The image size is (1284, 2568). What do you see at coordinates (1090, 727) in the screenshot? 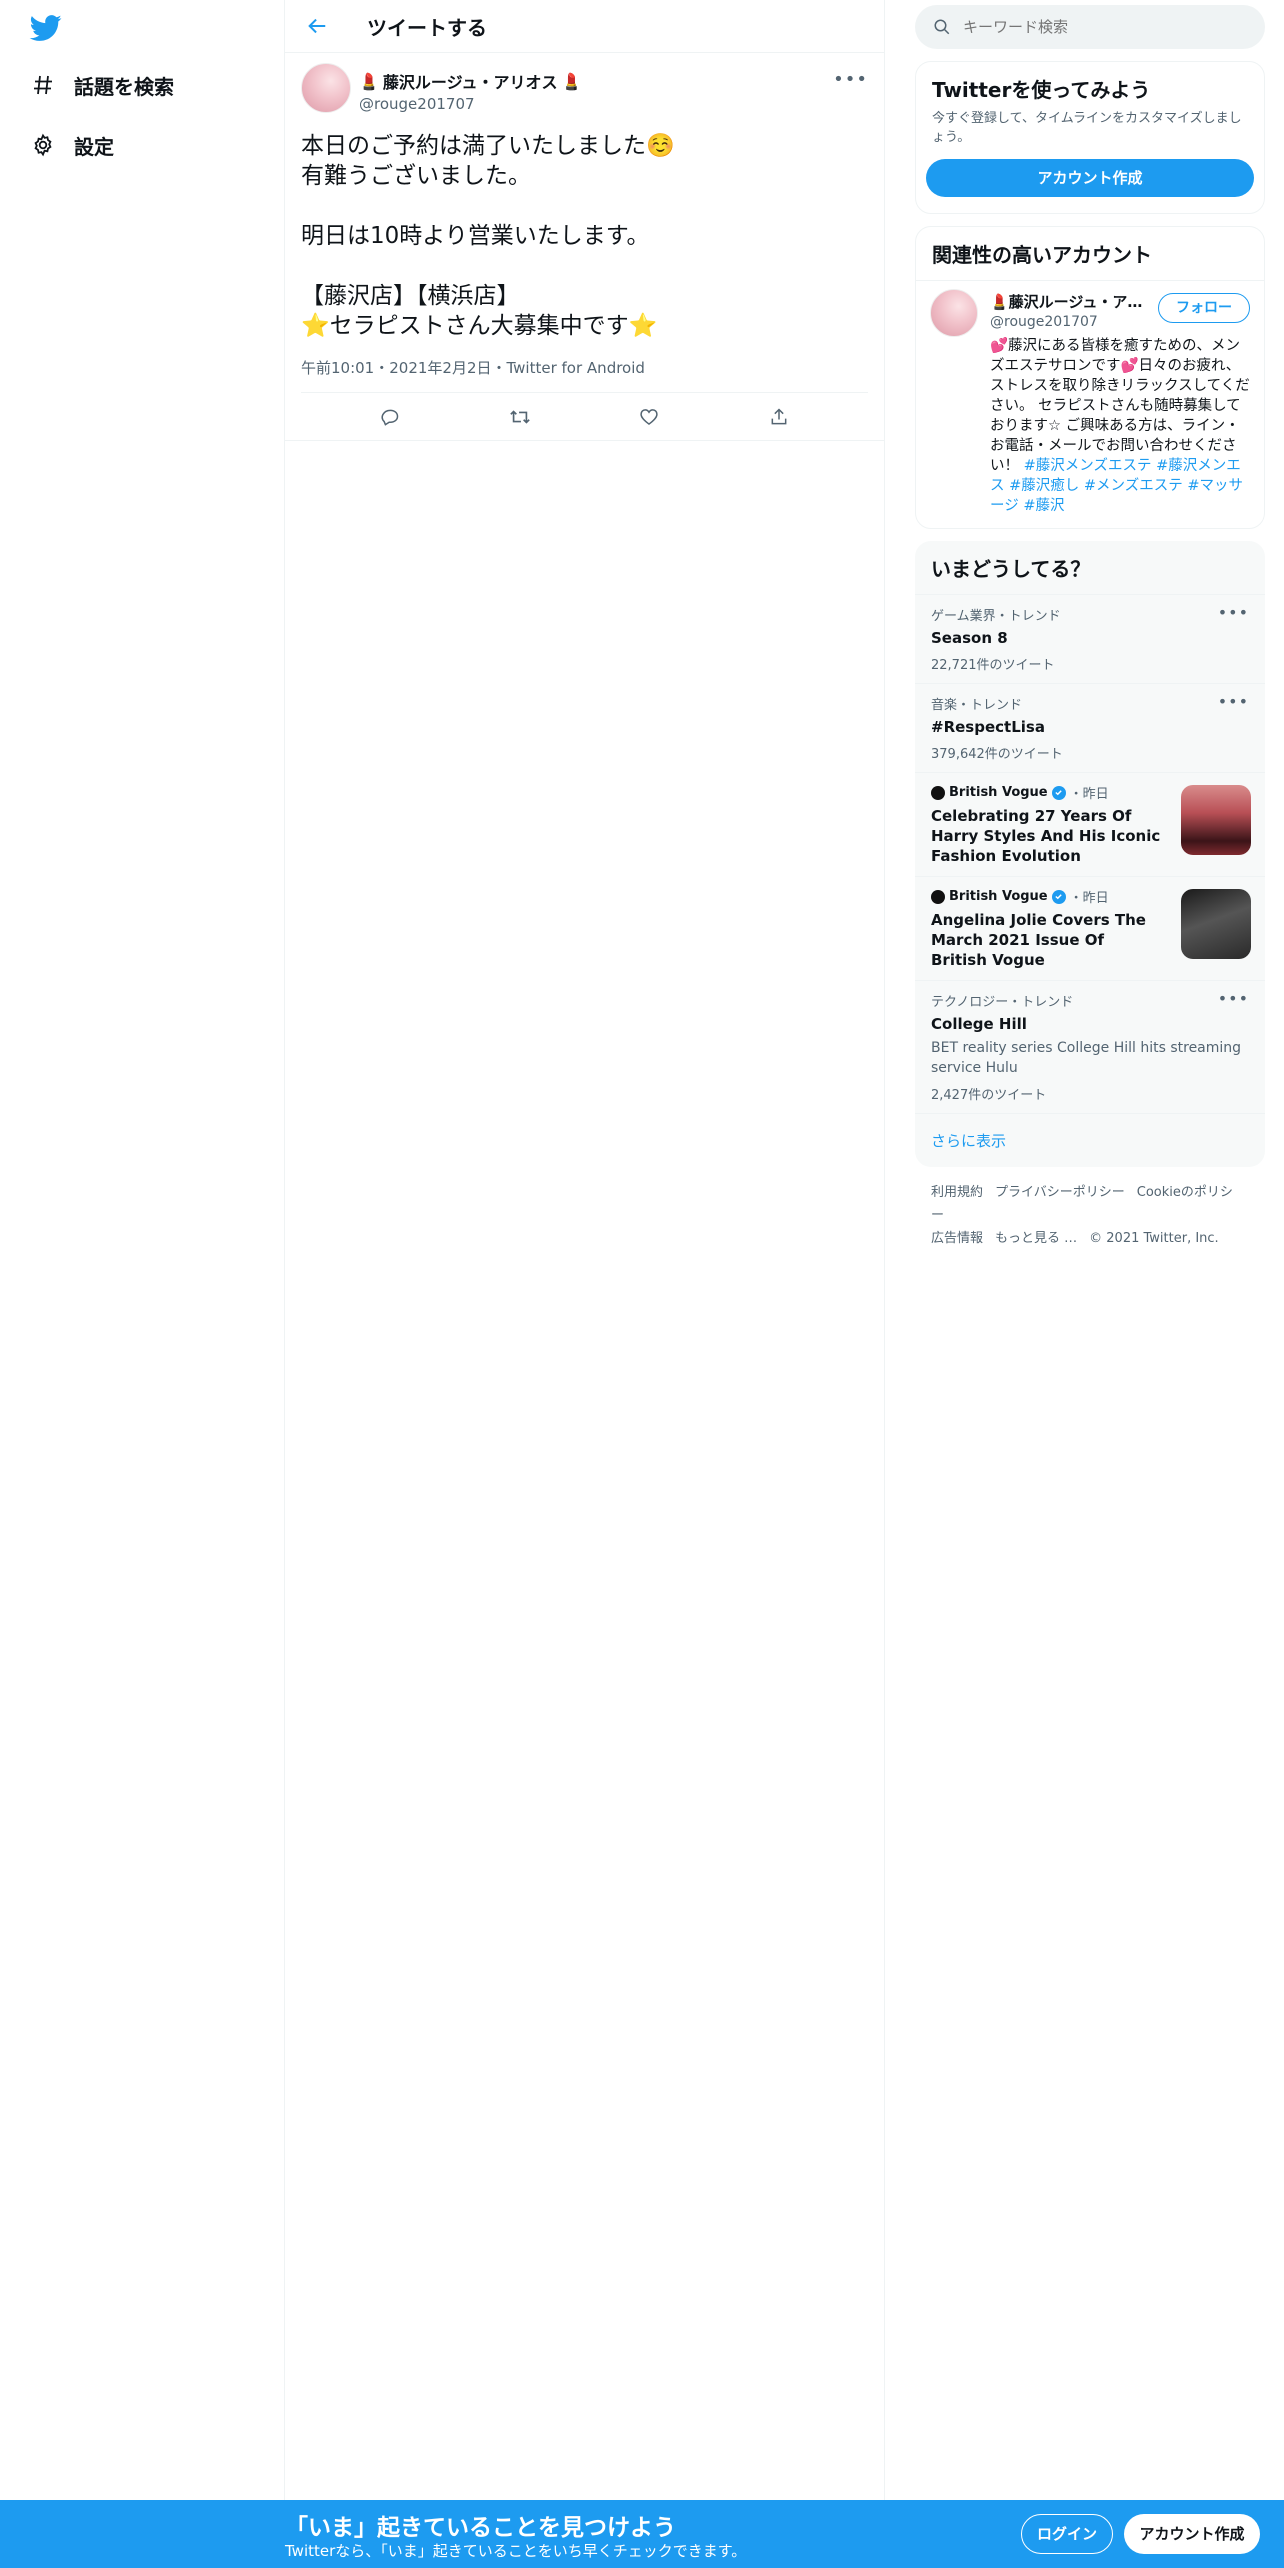
I see `trend-item: 音楽・トレンド #RespectLisa 379,642件のツイート •••` at bounding box center [1090, 727].